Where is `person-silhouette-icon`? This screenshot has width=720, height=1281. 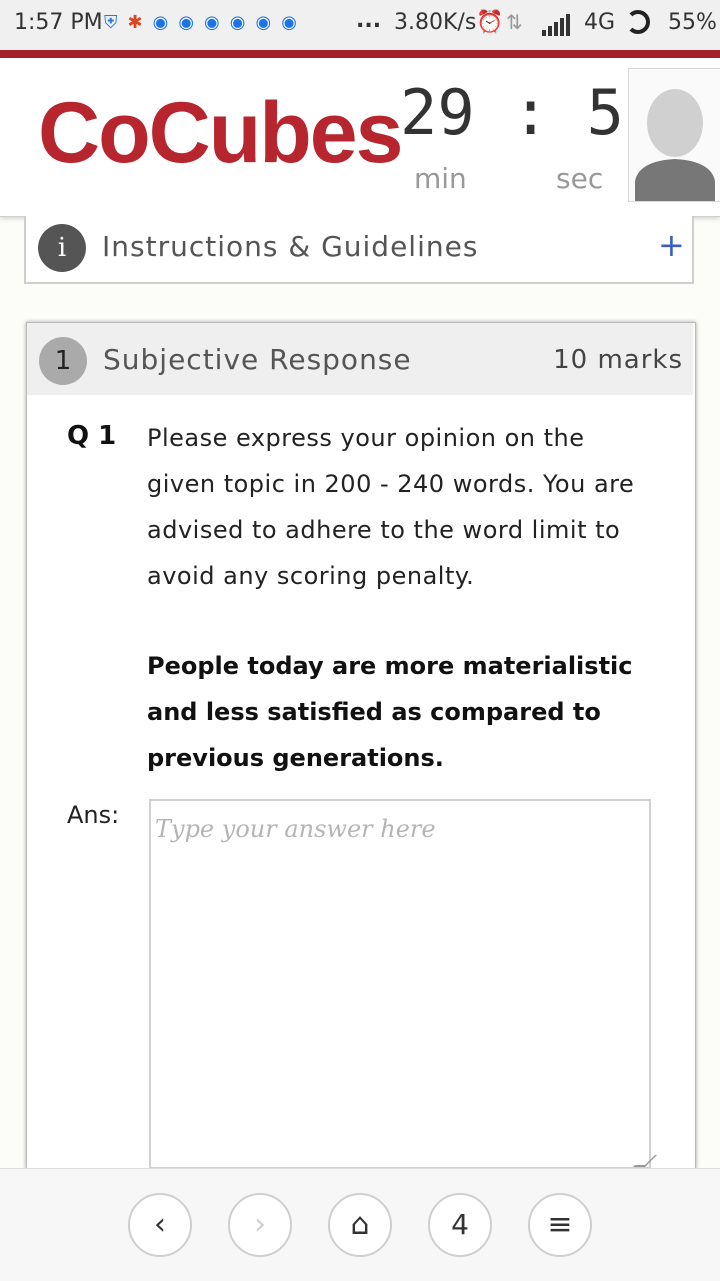 person-silhouette-icon is located at coordinates (675, 145).